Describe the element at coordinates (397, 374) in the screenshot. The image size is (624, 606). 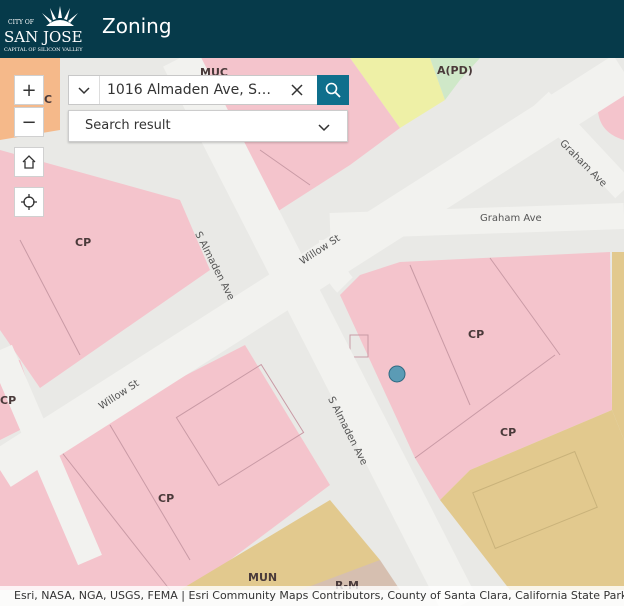
I see `location-marker` at that location.